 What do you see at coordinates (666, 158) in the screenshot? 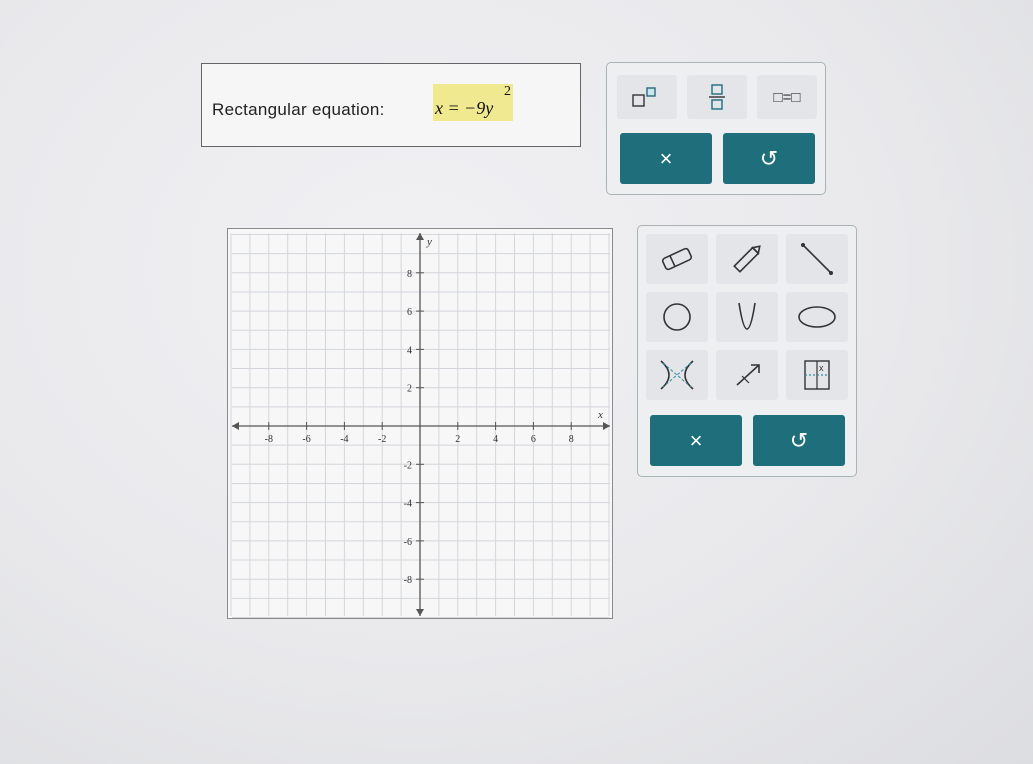
I see `math-clear-button: ×` at bounding box center [666, 158].